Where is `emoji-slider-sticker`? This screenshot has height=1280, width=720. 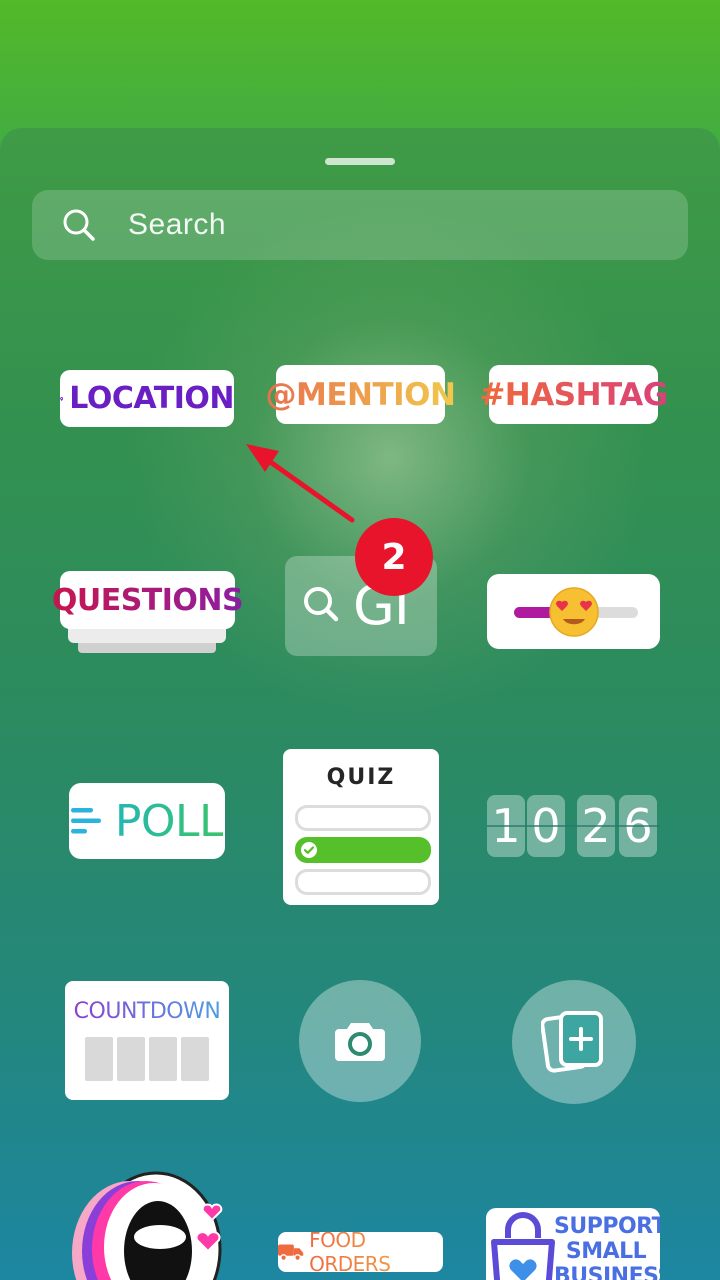 emoji-slider-sticker is located at coordinates (573, 611).